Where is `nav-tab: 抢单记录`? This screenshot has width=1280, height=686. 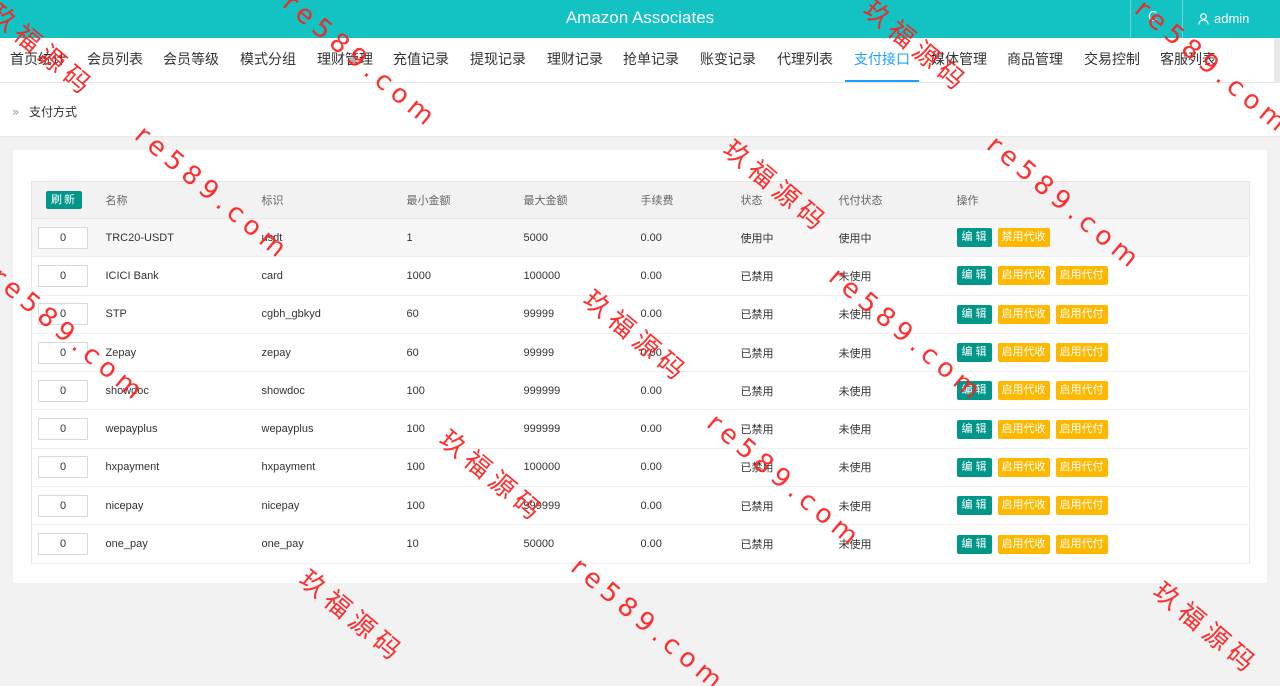
nav-tab: 抢单记录 is located at coordinates (651, 60).